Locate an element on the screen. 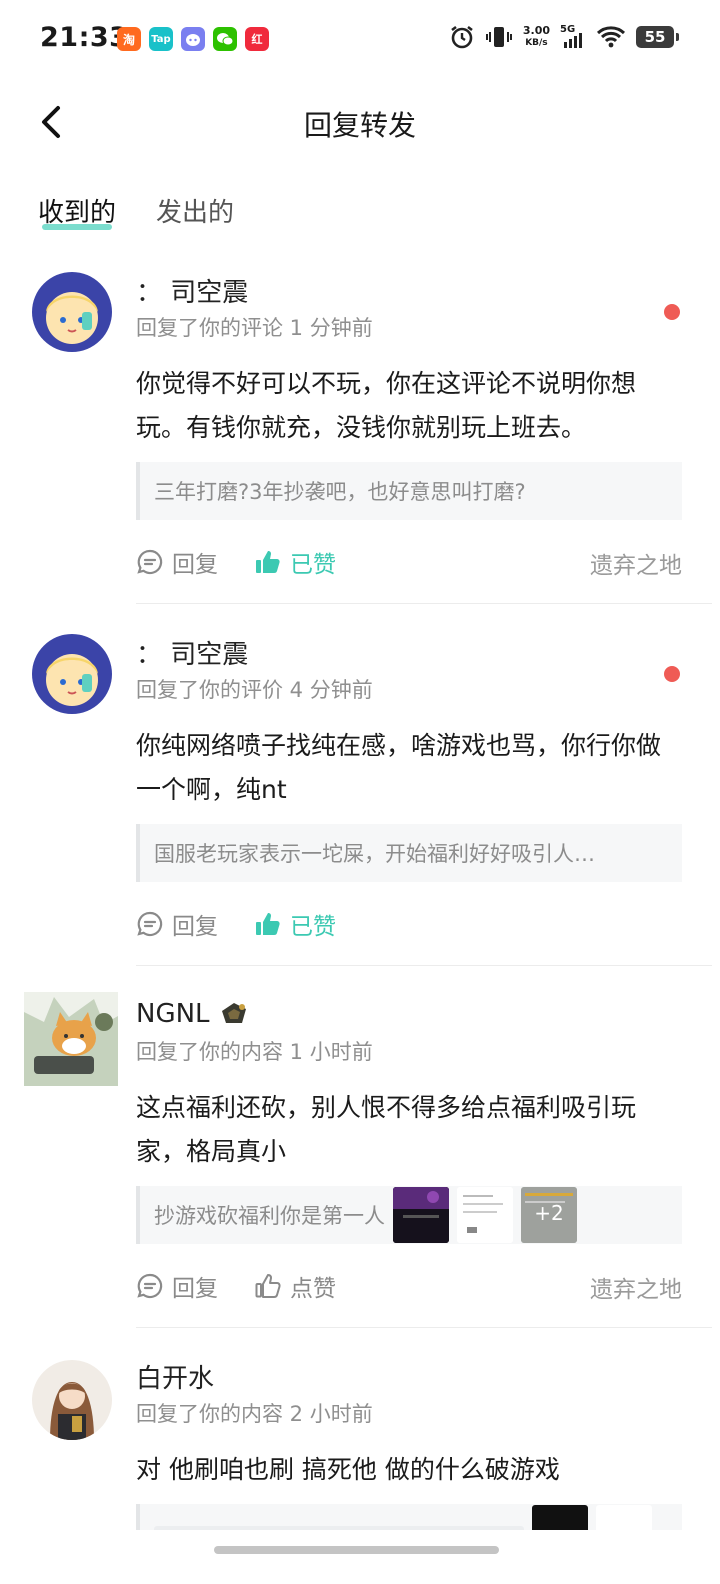  username: 白开水 is located at coordinates (409, 1376).